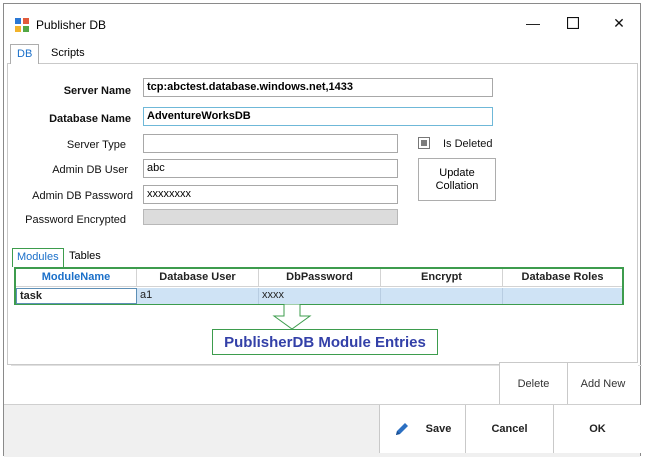 The image size is (645, 459). I want to click on save-label: Save, so click(438, 429).